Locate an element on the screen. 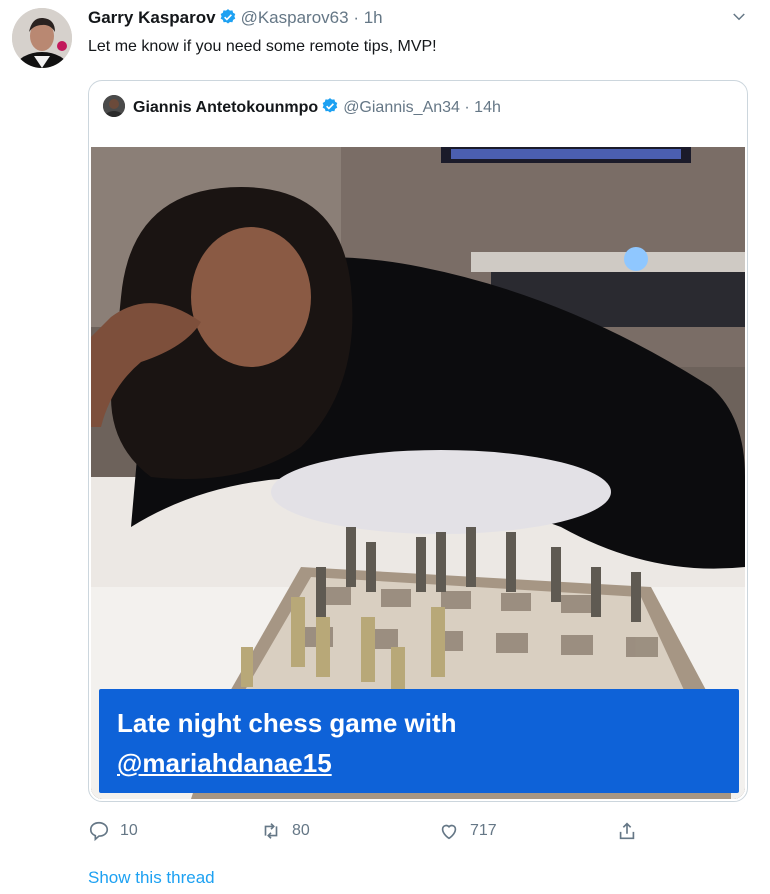  chevron-down-icon is located at coordinates (739, 17).